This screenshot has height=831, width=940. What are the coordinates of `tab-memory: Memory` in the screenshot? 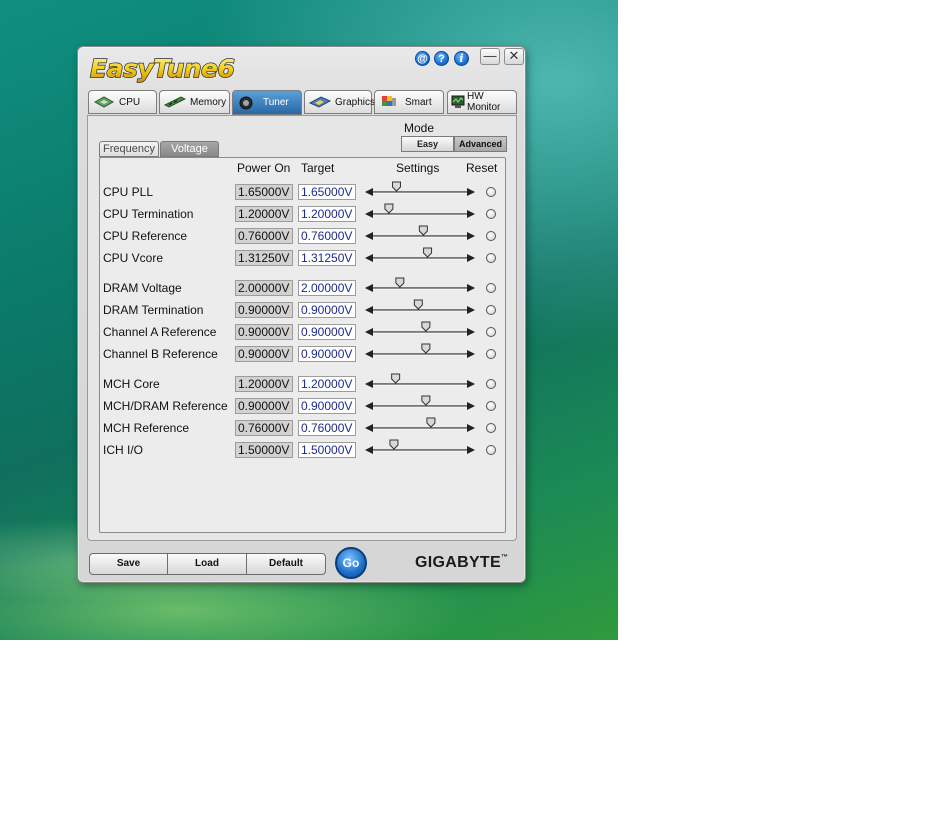 It's located at (194, 102).